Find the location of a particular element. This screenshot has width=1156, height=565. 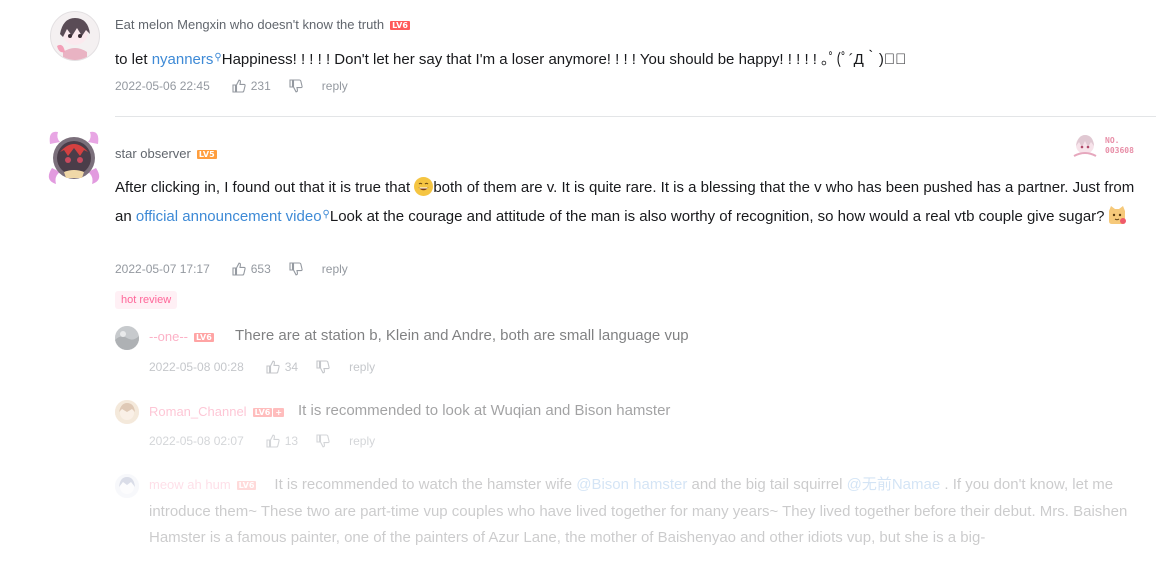

reply-author: Roman_Channel LV6 + is located at coordinates (217, 411).